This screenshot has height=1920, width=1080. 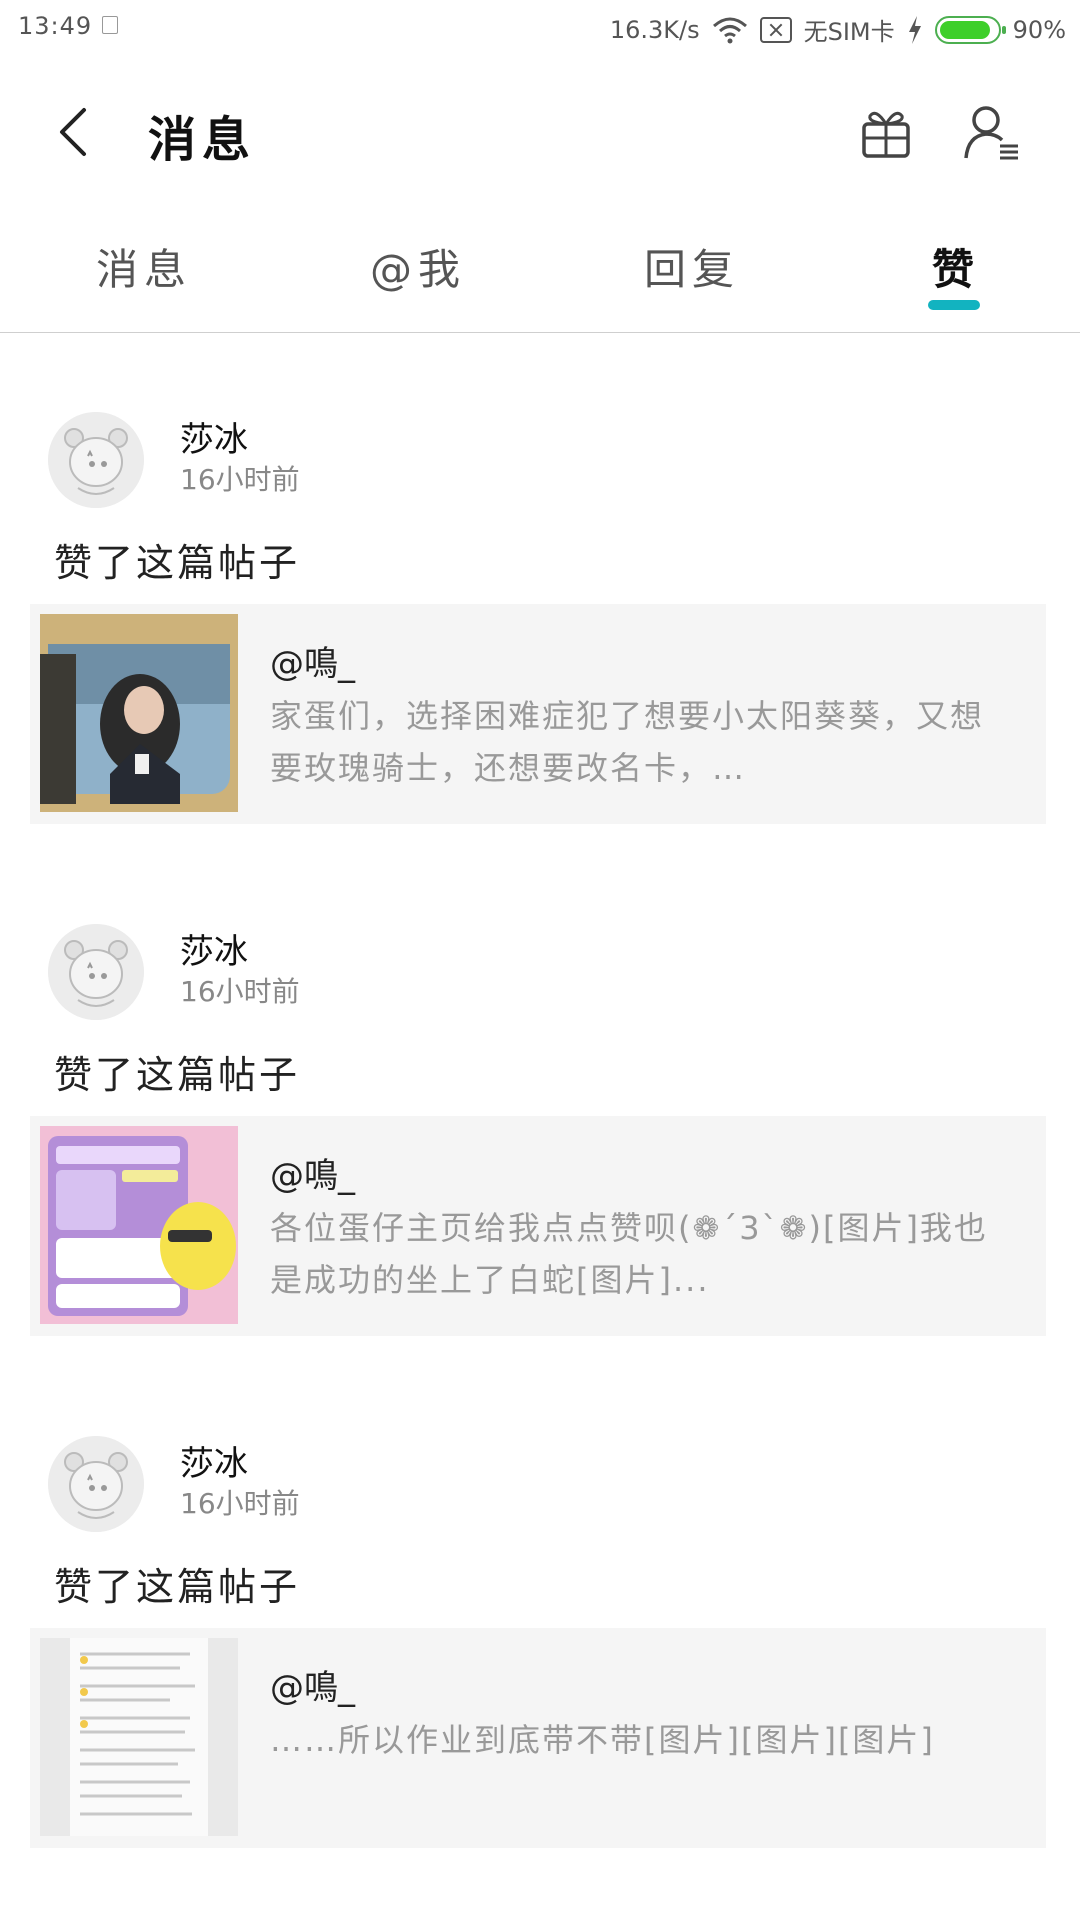 I want to click on back-chevron-icon, so click(x=74, y=132).